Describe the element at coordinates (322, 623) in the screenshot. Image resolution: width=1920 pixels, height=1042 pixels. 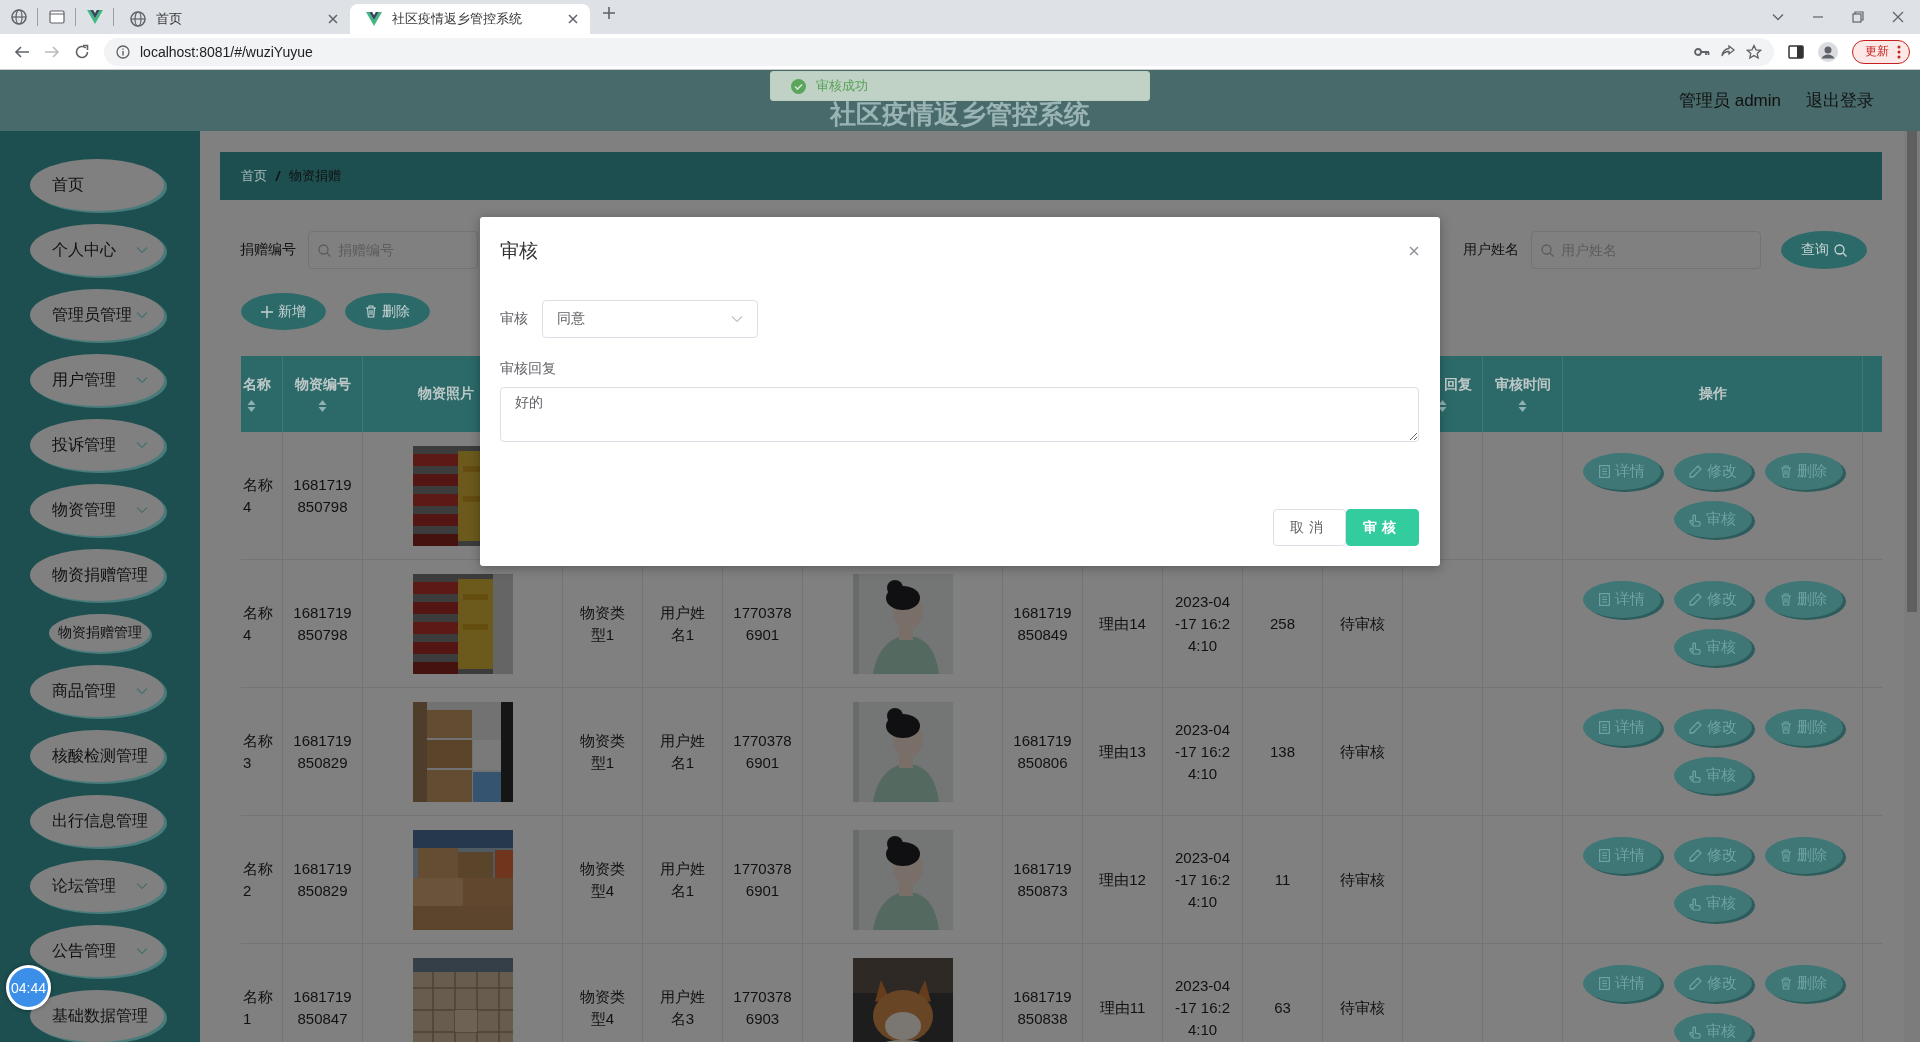
I see `table-cell-text: 1681719850798` at that location.